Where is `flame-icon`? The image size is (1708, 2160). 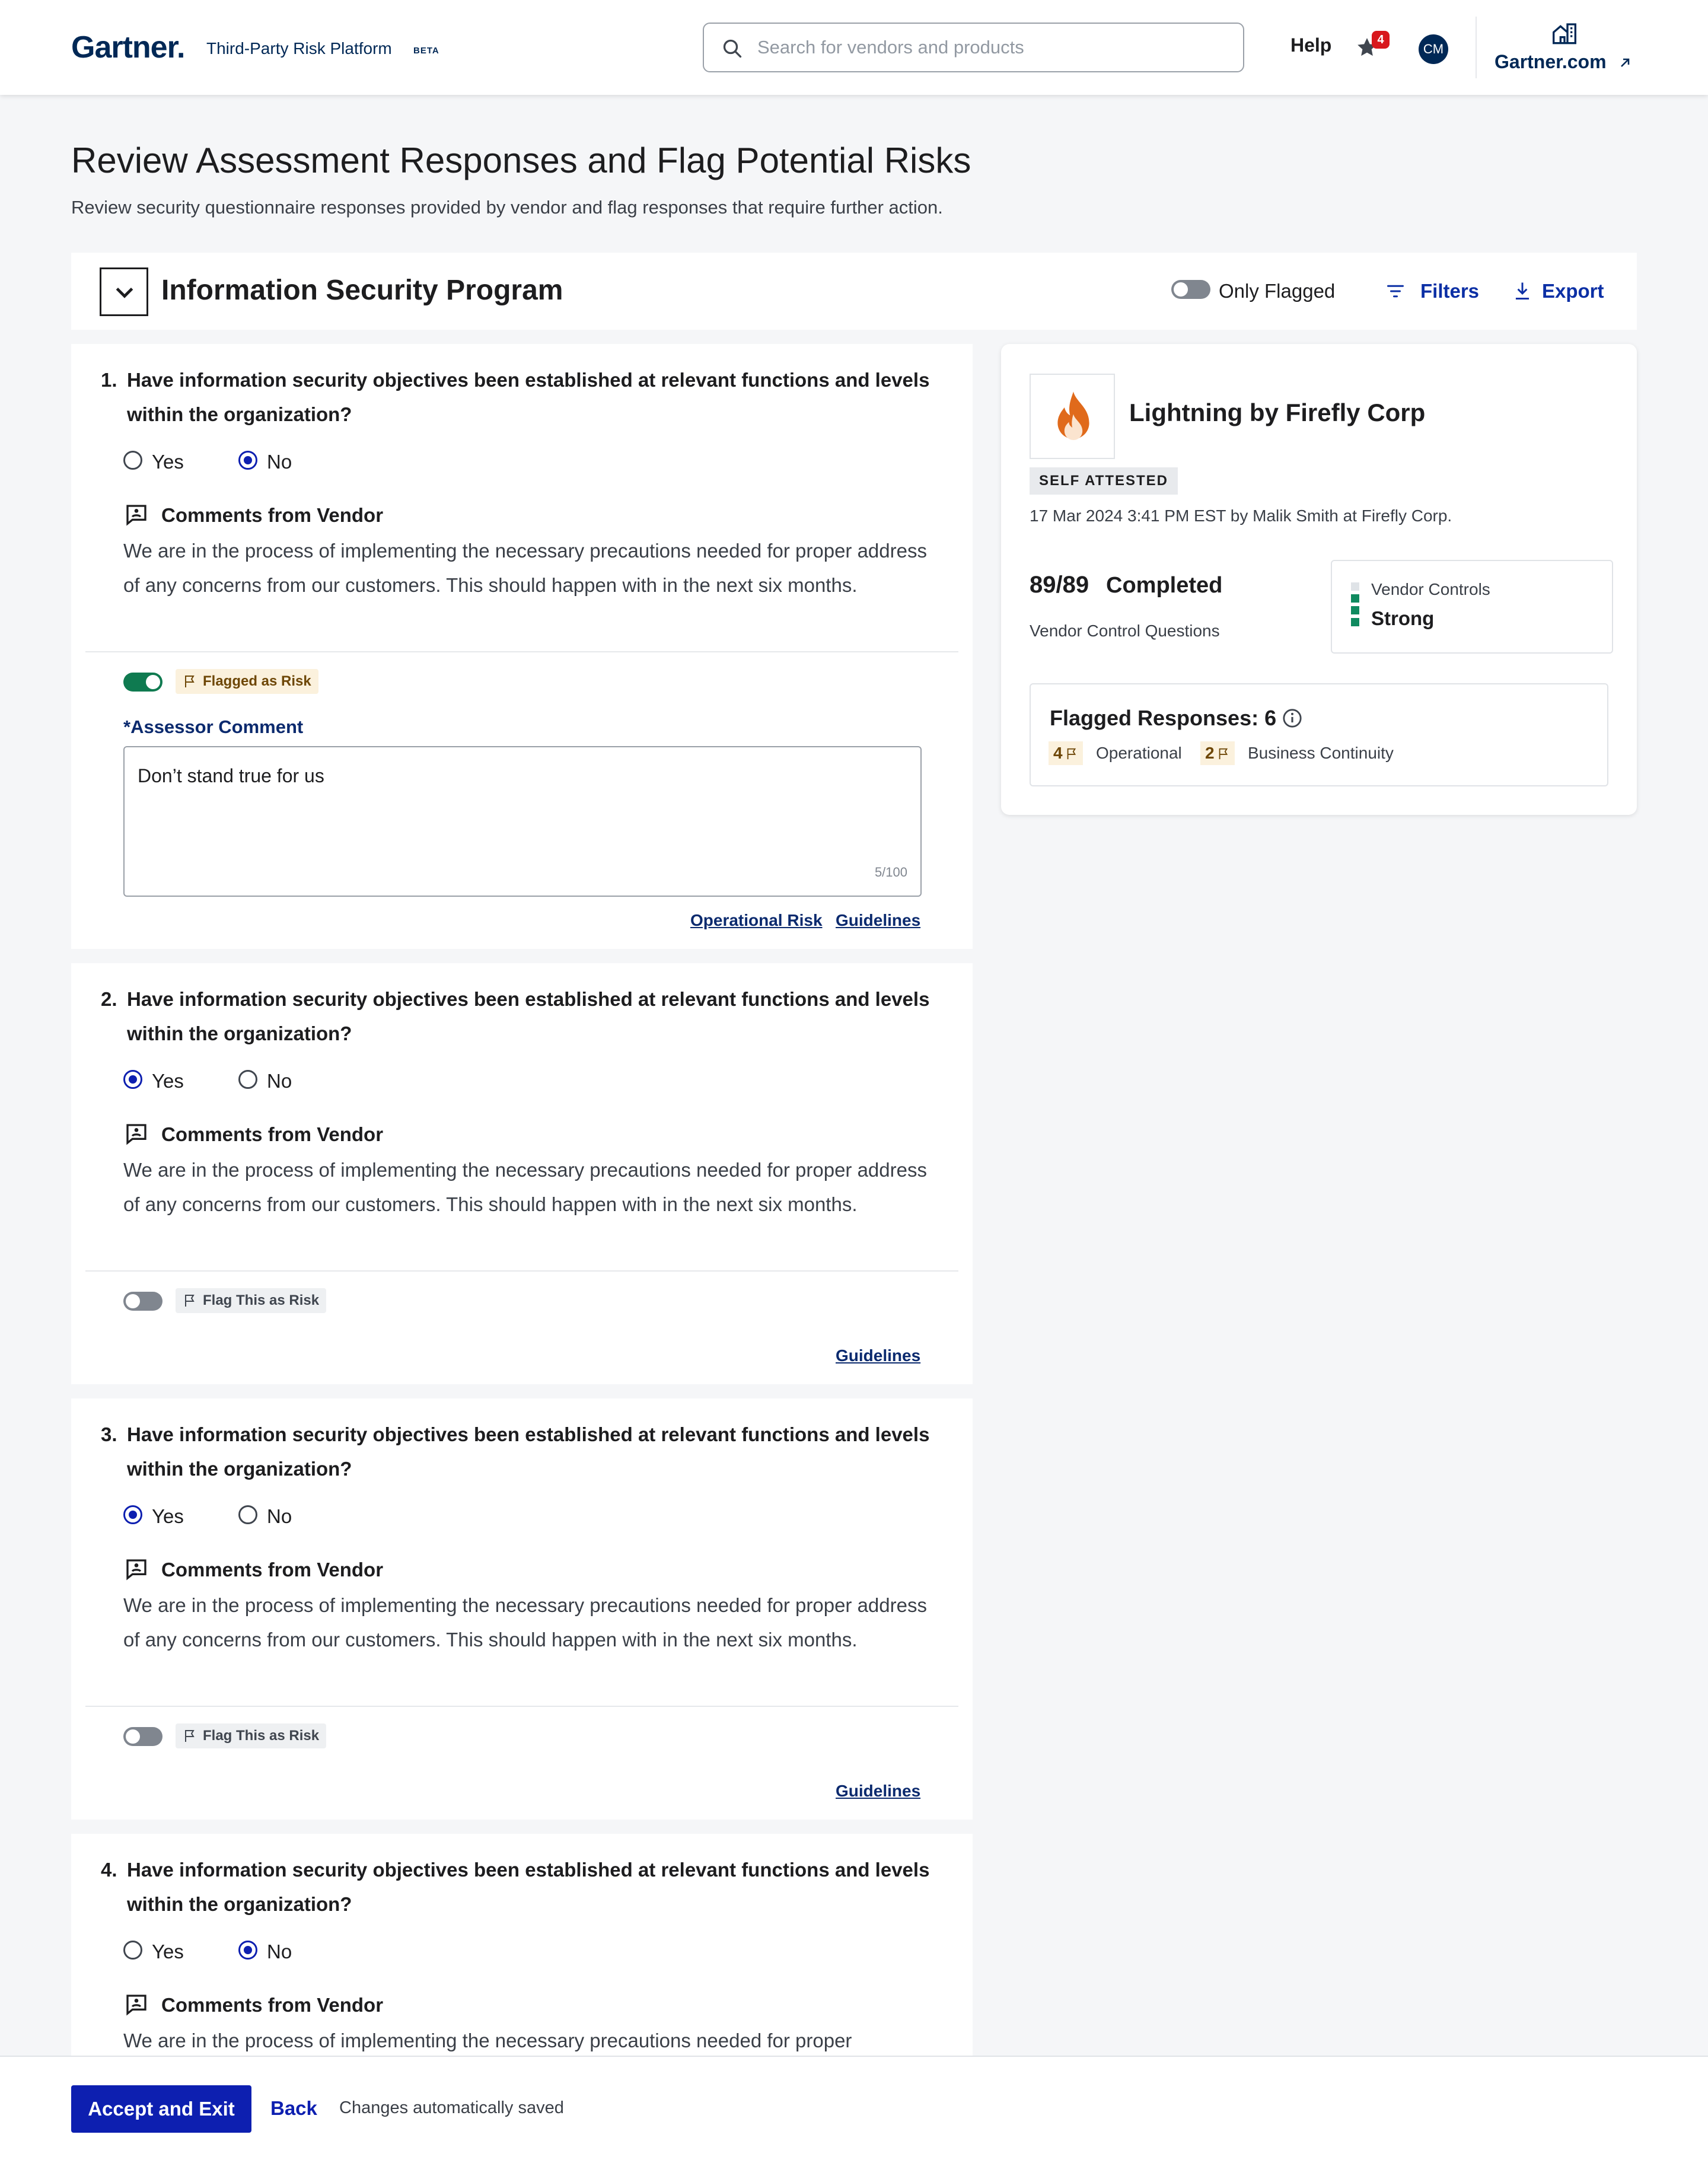
flame-icon is located at coordinates (1073, 415).